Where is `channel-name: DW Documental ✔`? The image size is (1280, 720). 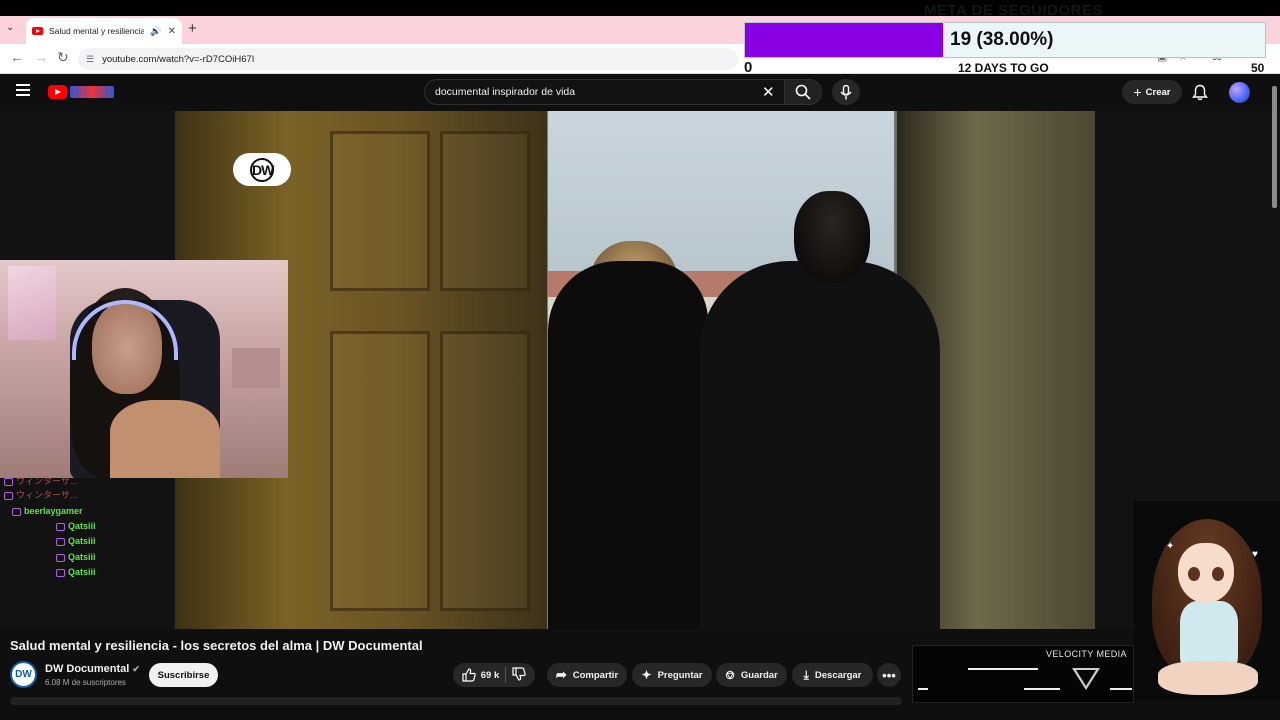
channel-name: DW Documental ✔ is located at coordinates (92, 669).